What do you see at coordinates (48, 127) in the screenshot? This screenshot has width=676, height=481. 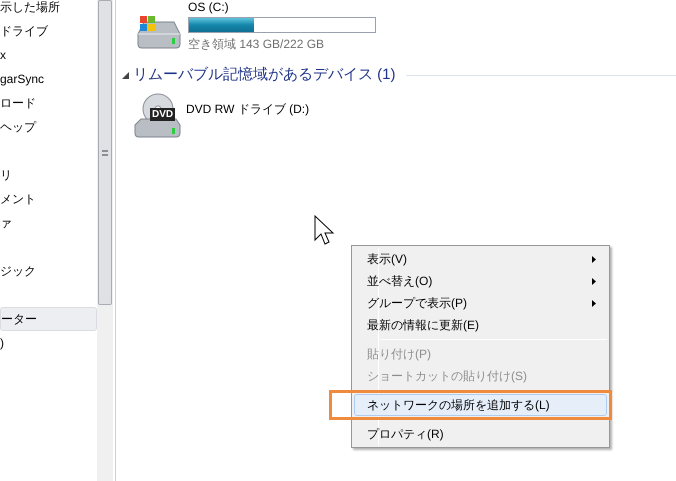 I see `sidebar-item: ヘップ` at bounding box center [48, 127].